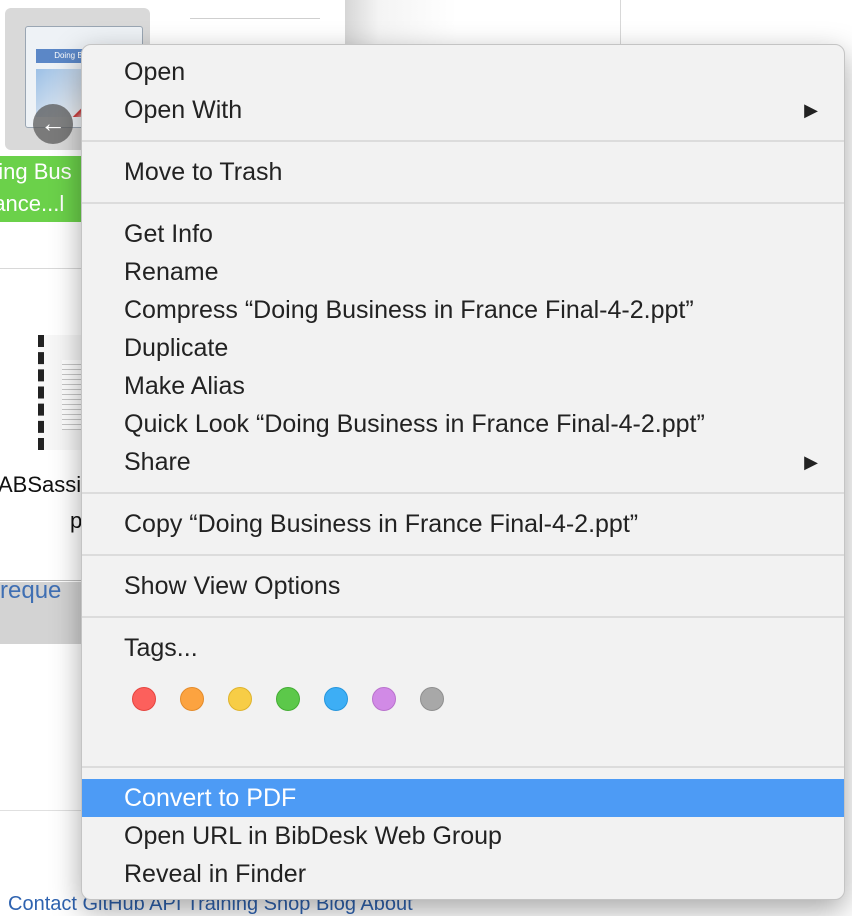 This screenshot has width=852, height=916. What do you see at coordinates (240, 699) in the screenshot?
I see `tag-yellow-icon` at bounding box center [240, 699].